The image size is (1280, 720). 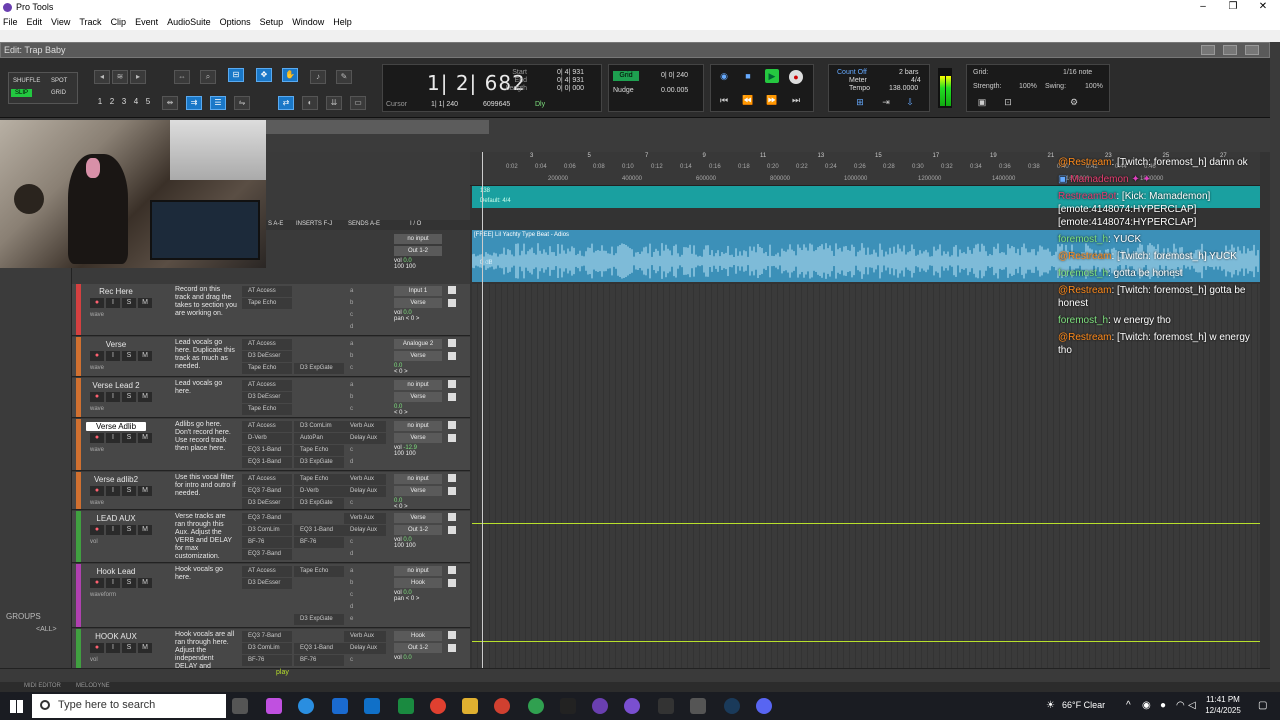 I want to click on commands-focus-icon: ⇊, so click(x=334, y=103).